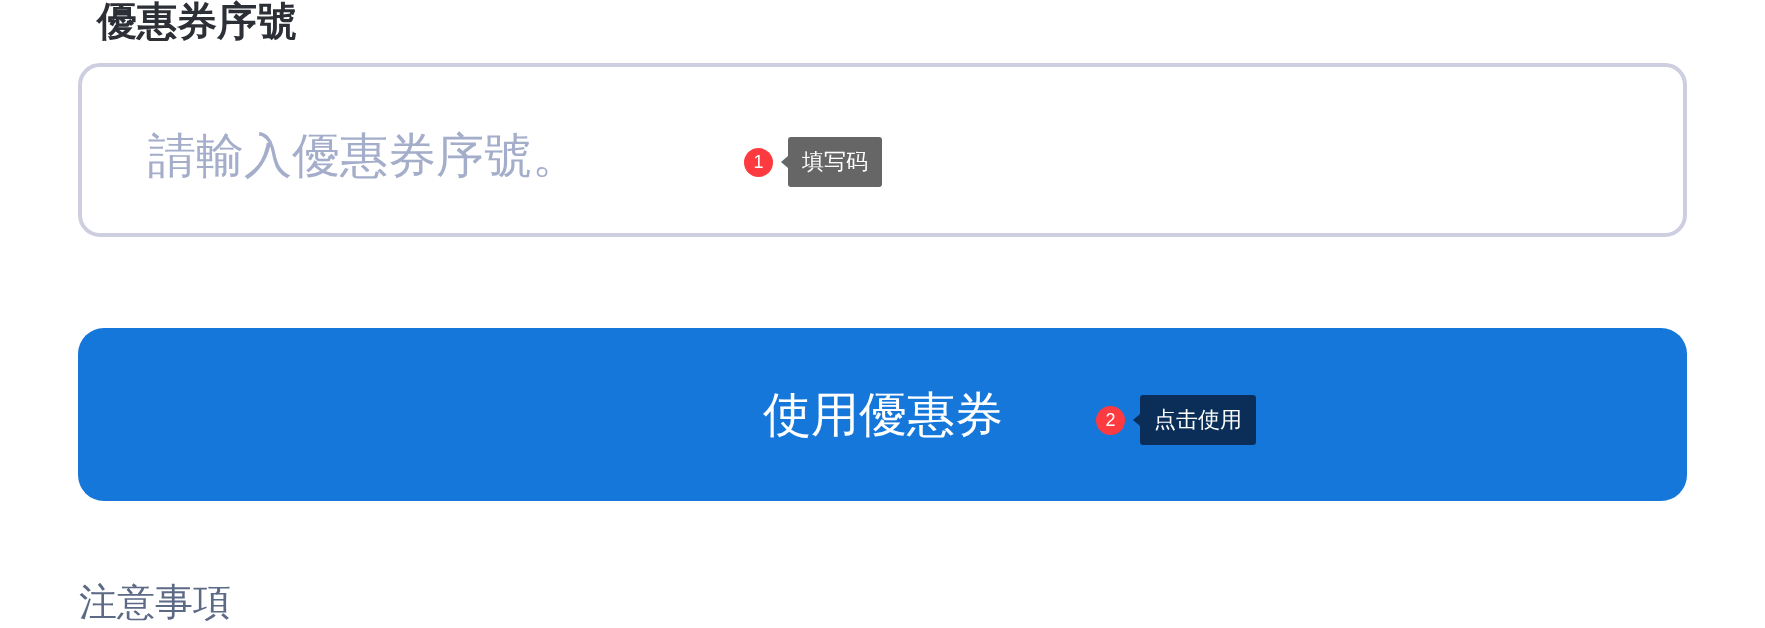 The height and width of the screenshot is (628, 1765). I want to click on tooltip: 填写码, so click(835, 162).